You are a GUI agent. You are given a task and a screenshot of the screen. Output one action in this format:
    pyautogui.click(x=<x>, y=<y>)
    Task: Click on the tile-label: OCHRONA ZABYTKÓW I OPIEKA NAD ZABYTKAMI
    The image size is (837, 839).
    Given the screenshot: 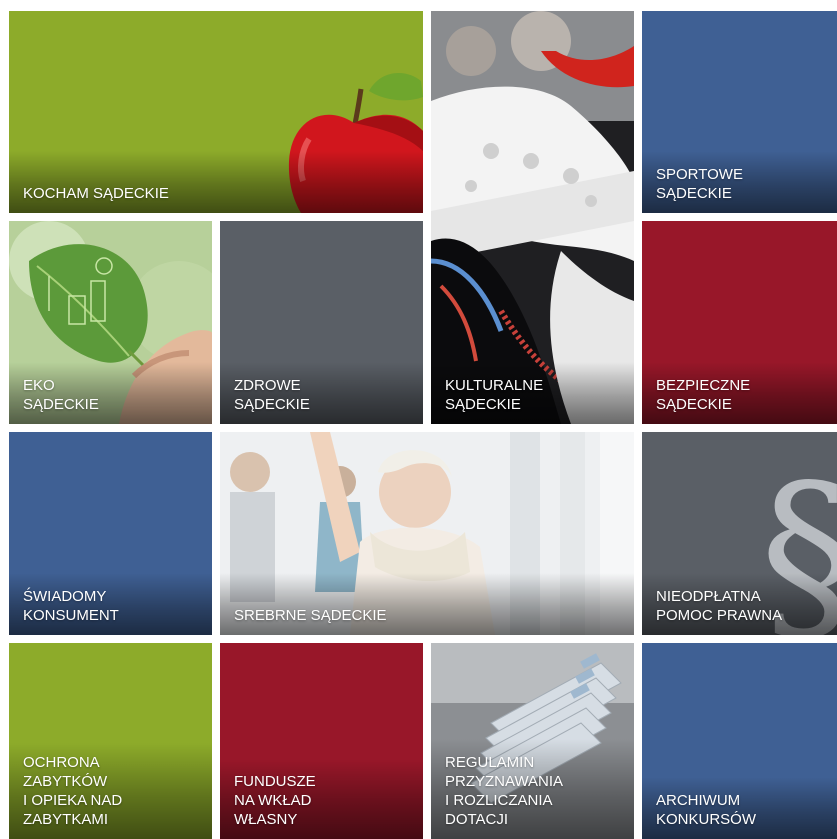 What is the action you would take?
    pyautogui.click(x=73, y=791)
    